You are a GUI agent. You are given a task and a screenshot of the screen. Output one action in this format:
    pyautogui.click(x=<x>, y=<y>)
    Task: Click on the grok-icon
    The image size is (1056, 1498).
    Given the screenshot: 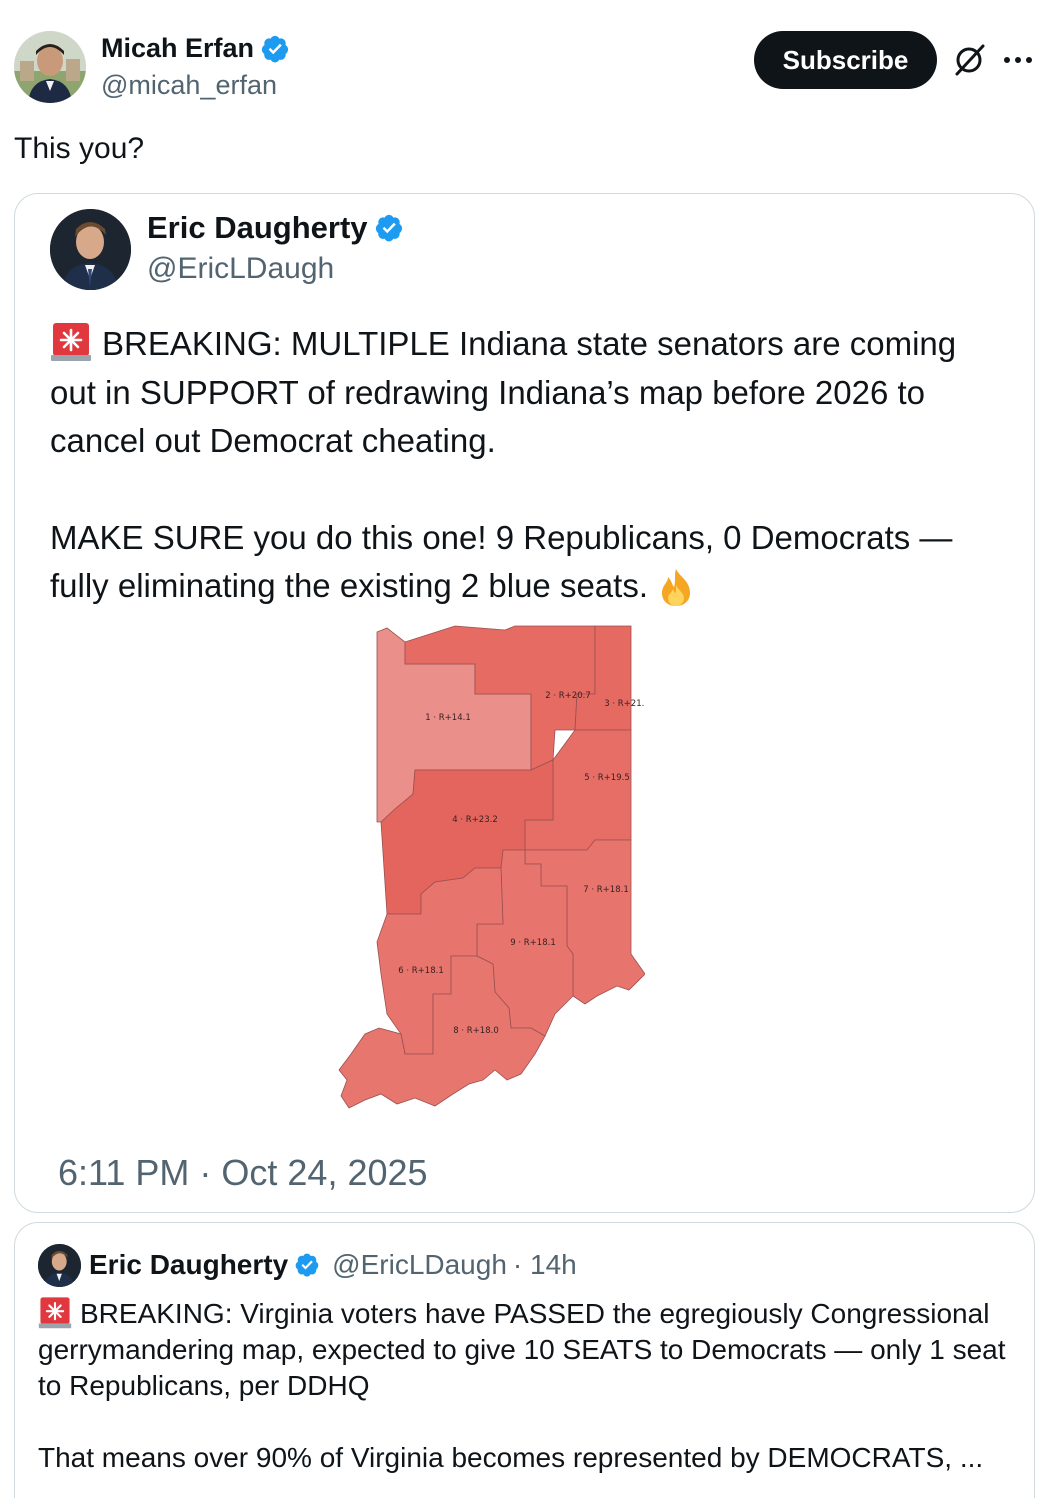 What is the action you would take?
    pyautogui.click(x=969, y=60)
    